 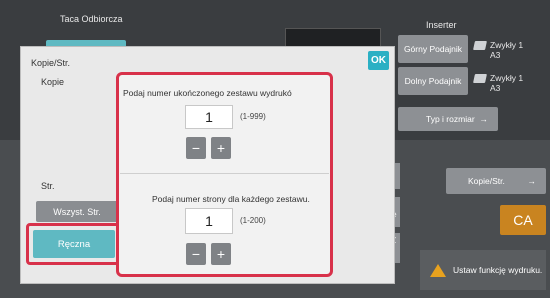 I want to click on pages-plus-button: +, so click(x=221, y=254).